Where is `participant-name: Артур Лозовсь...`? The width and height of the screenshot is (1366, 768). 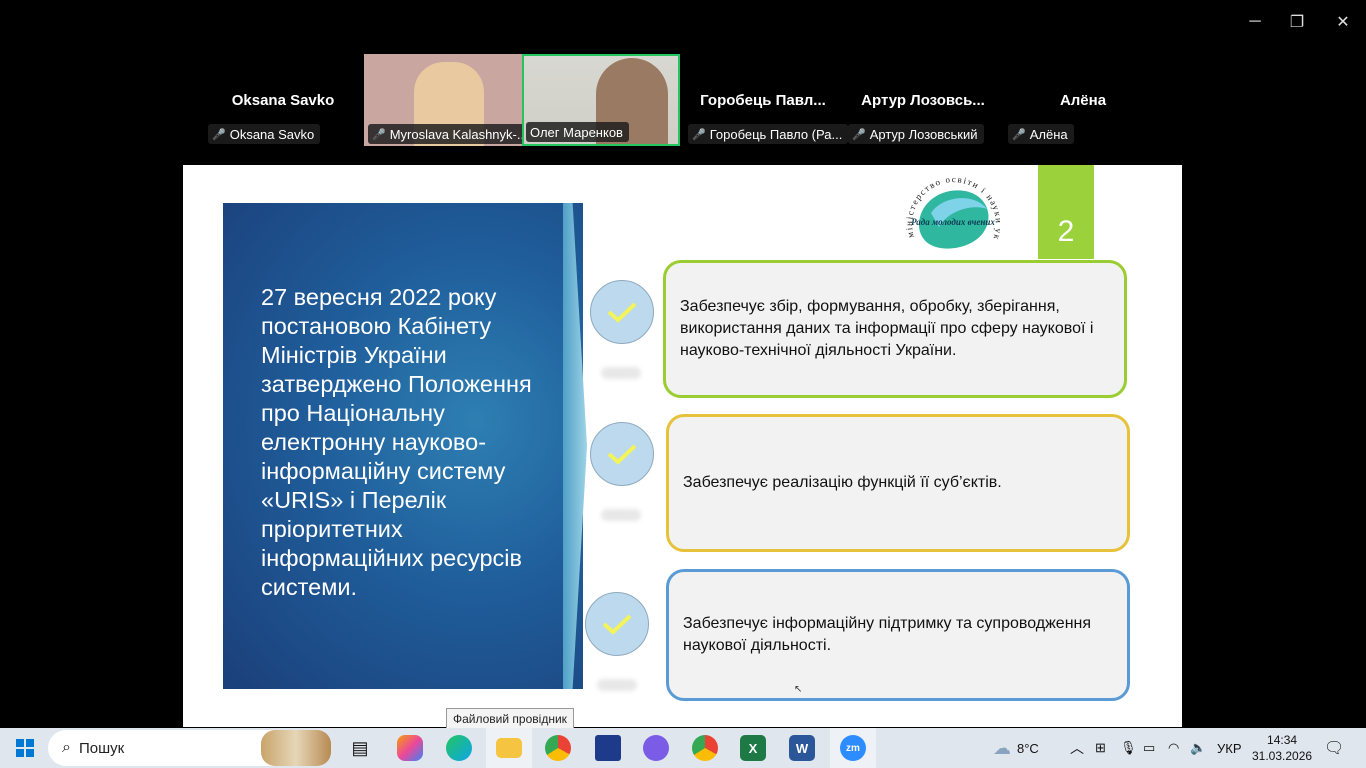
participant-name: Артур Лозовсь... is located at coordinates (923, 100).